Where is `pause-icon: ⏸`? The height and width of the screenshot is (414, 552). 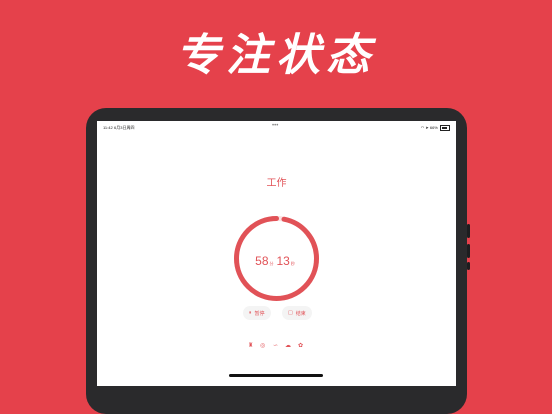
pause-icon: ⏸ is located at coordinates (250, 313).